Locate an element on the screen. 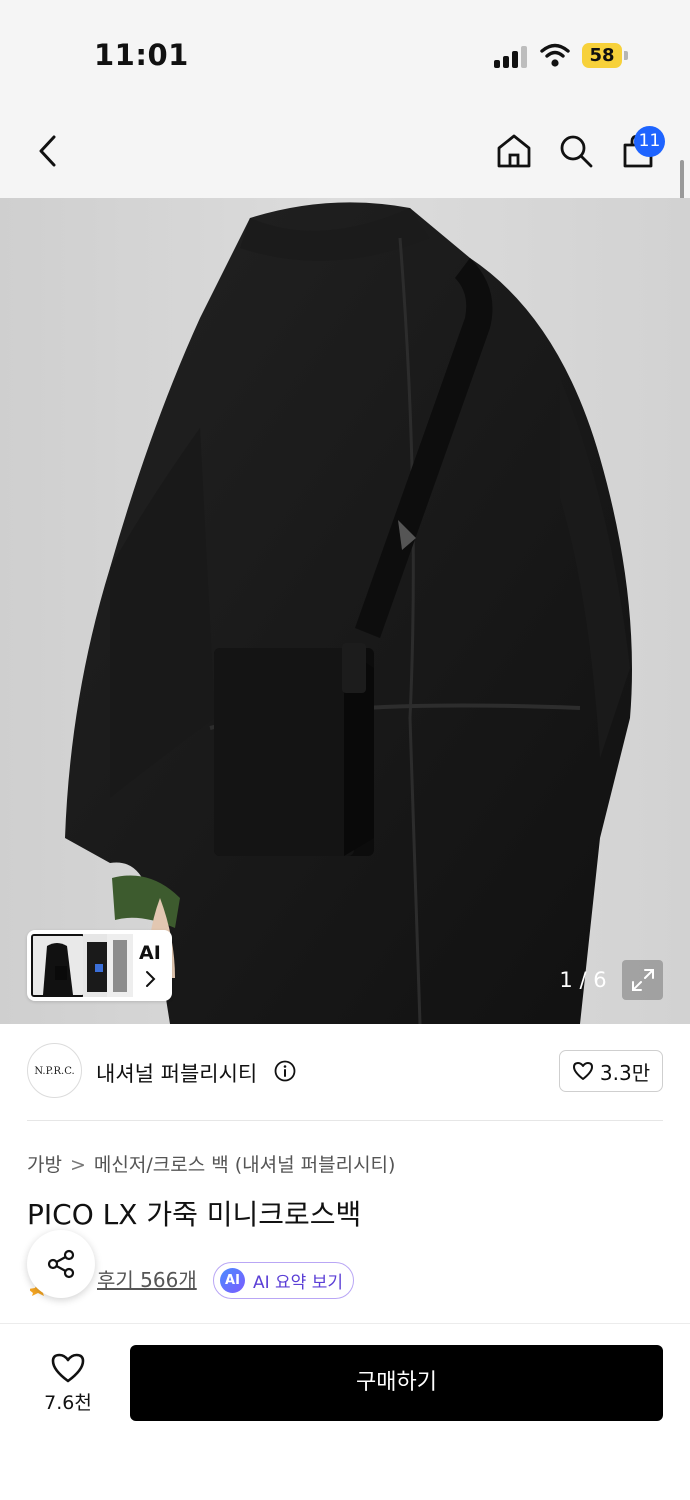  battery-icon: 58 is located at coordinates (605, 55).